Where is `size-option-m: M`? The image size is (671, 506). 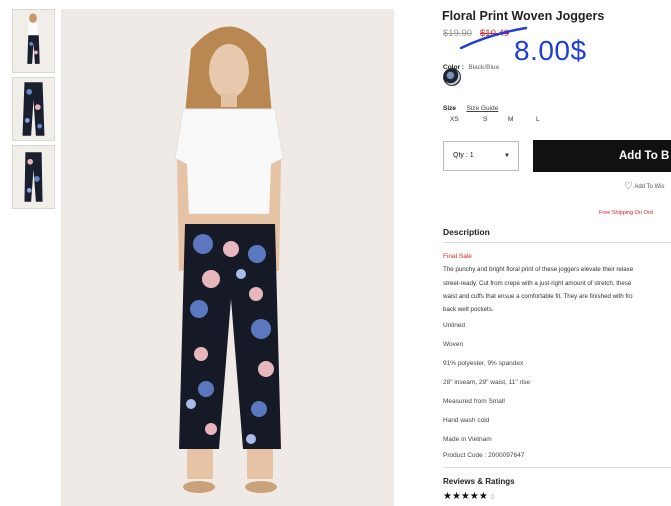
size-option-m: M is located at coordinates (510, 119).